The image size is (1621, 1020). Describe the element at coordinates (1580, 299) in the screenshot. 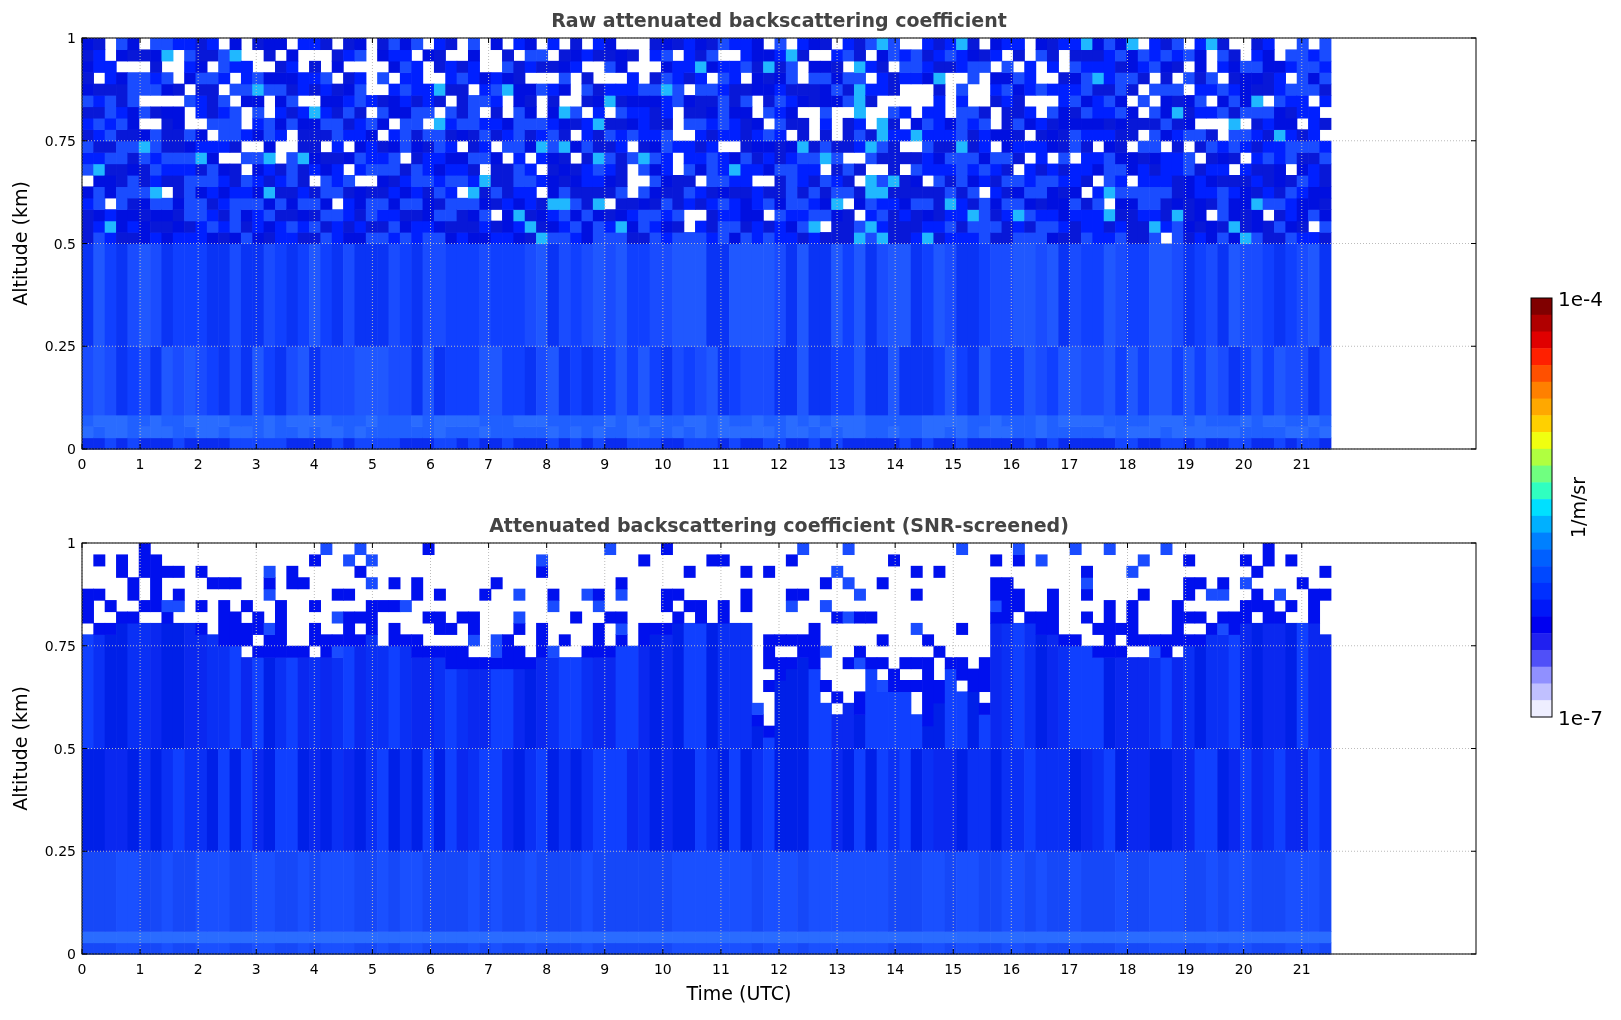

I see `colorbar-label: 1e-4` at that location.